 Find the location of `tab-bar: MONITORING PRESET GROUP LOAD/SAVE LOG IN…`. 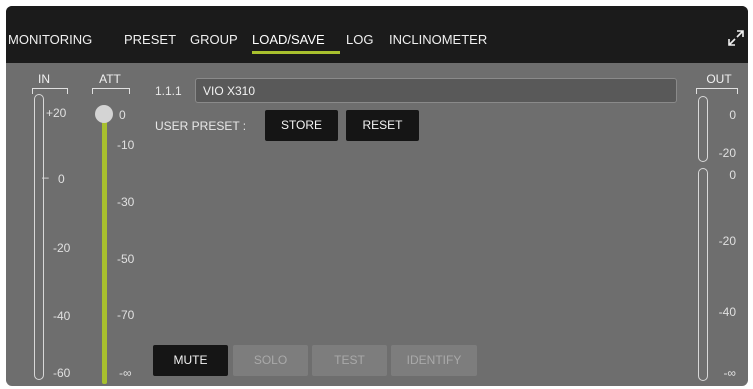

tab-bar: MONITORING PRESET GROUP LOAD/SAVE LOG IN… is located at coordinates (377, 34).